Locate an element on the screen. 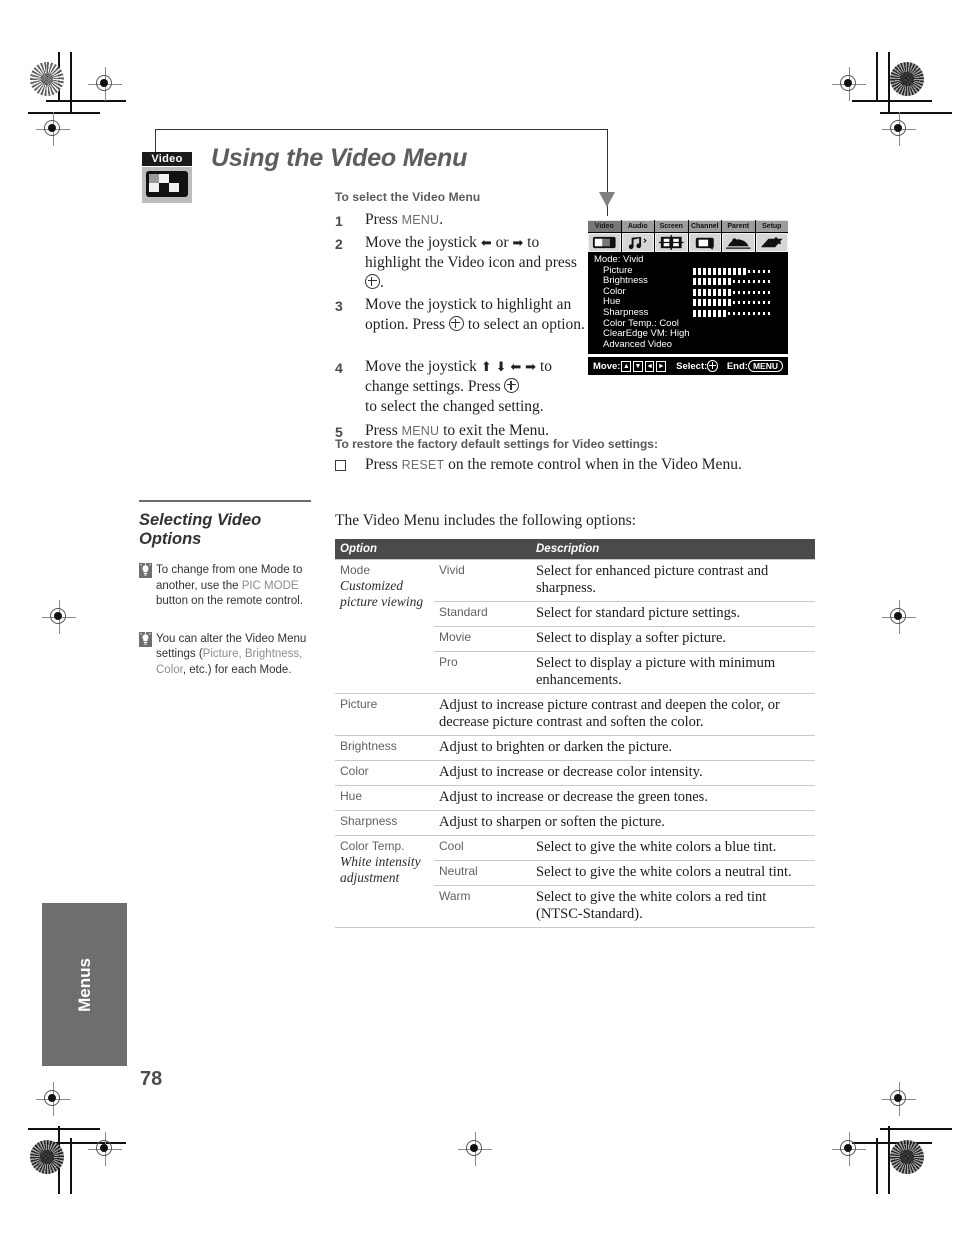 This screenshot has height=1235, width=954. osd-tab-setup: Setup is located at coordinates (771, 226).